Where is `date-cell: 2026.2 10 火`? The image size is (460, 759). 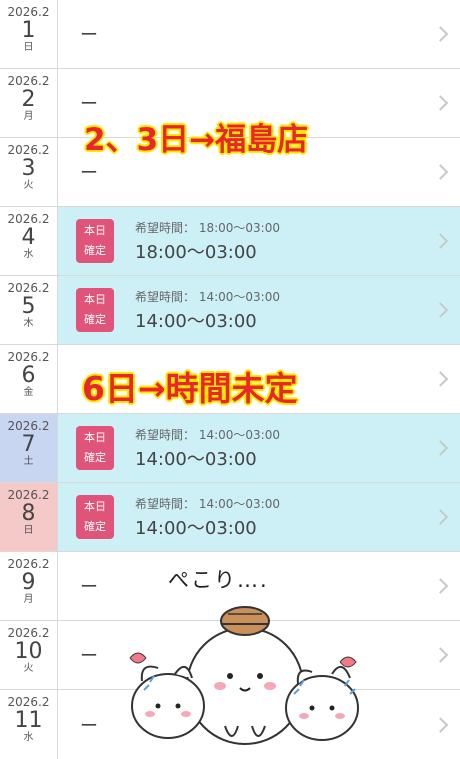 date-cell: 2026.2 10 火 is located at coordinates (29, 655).